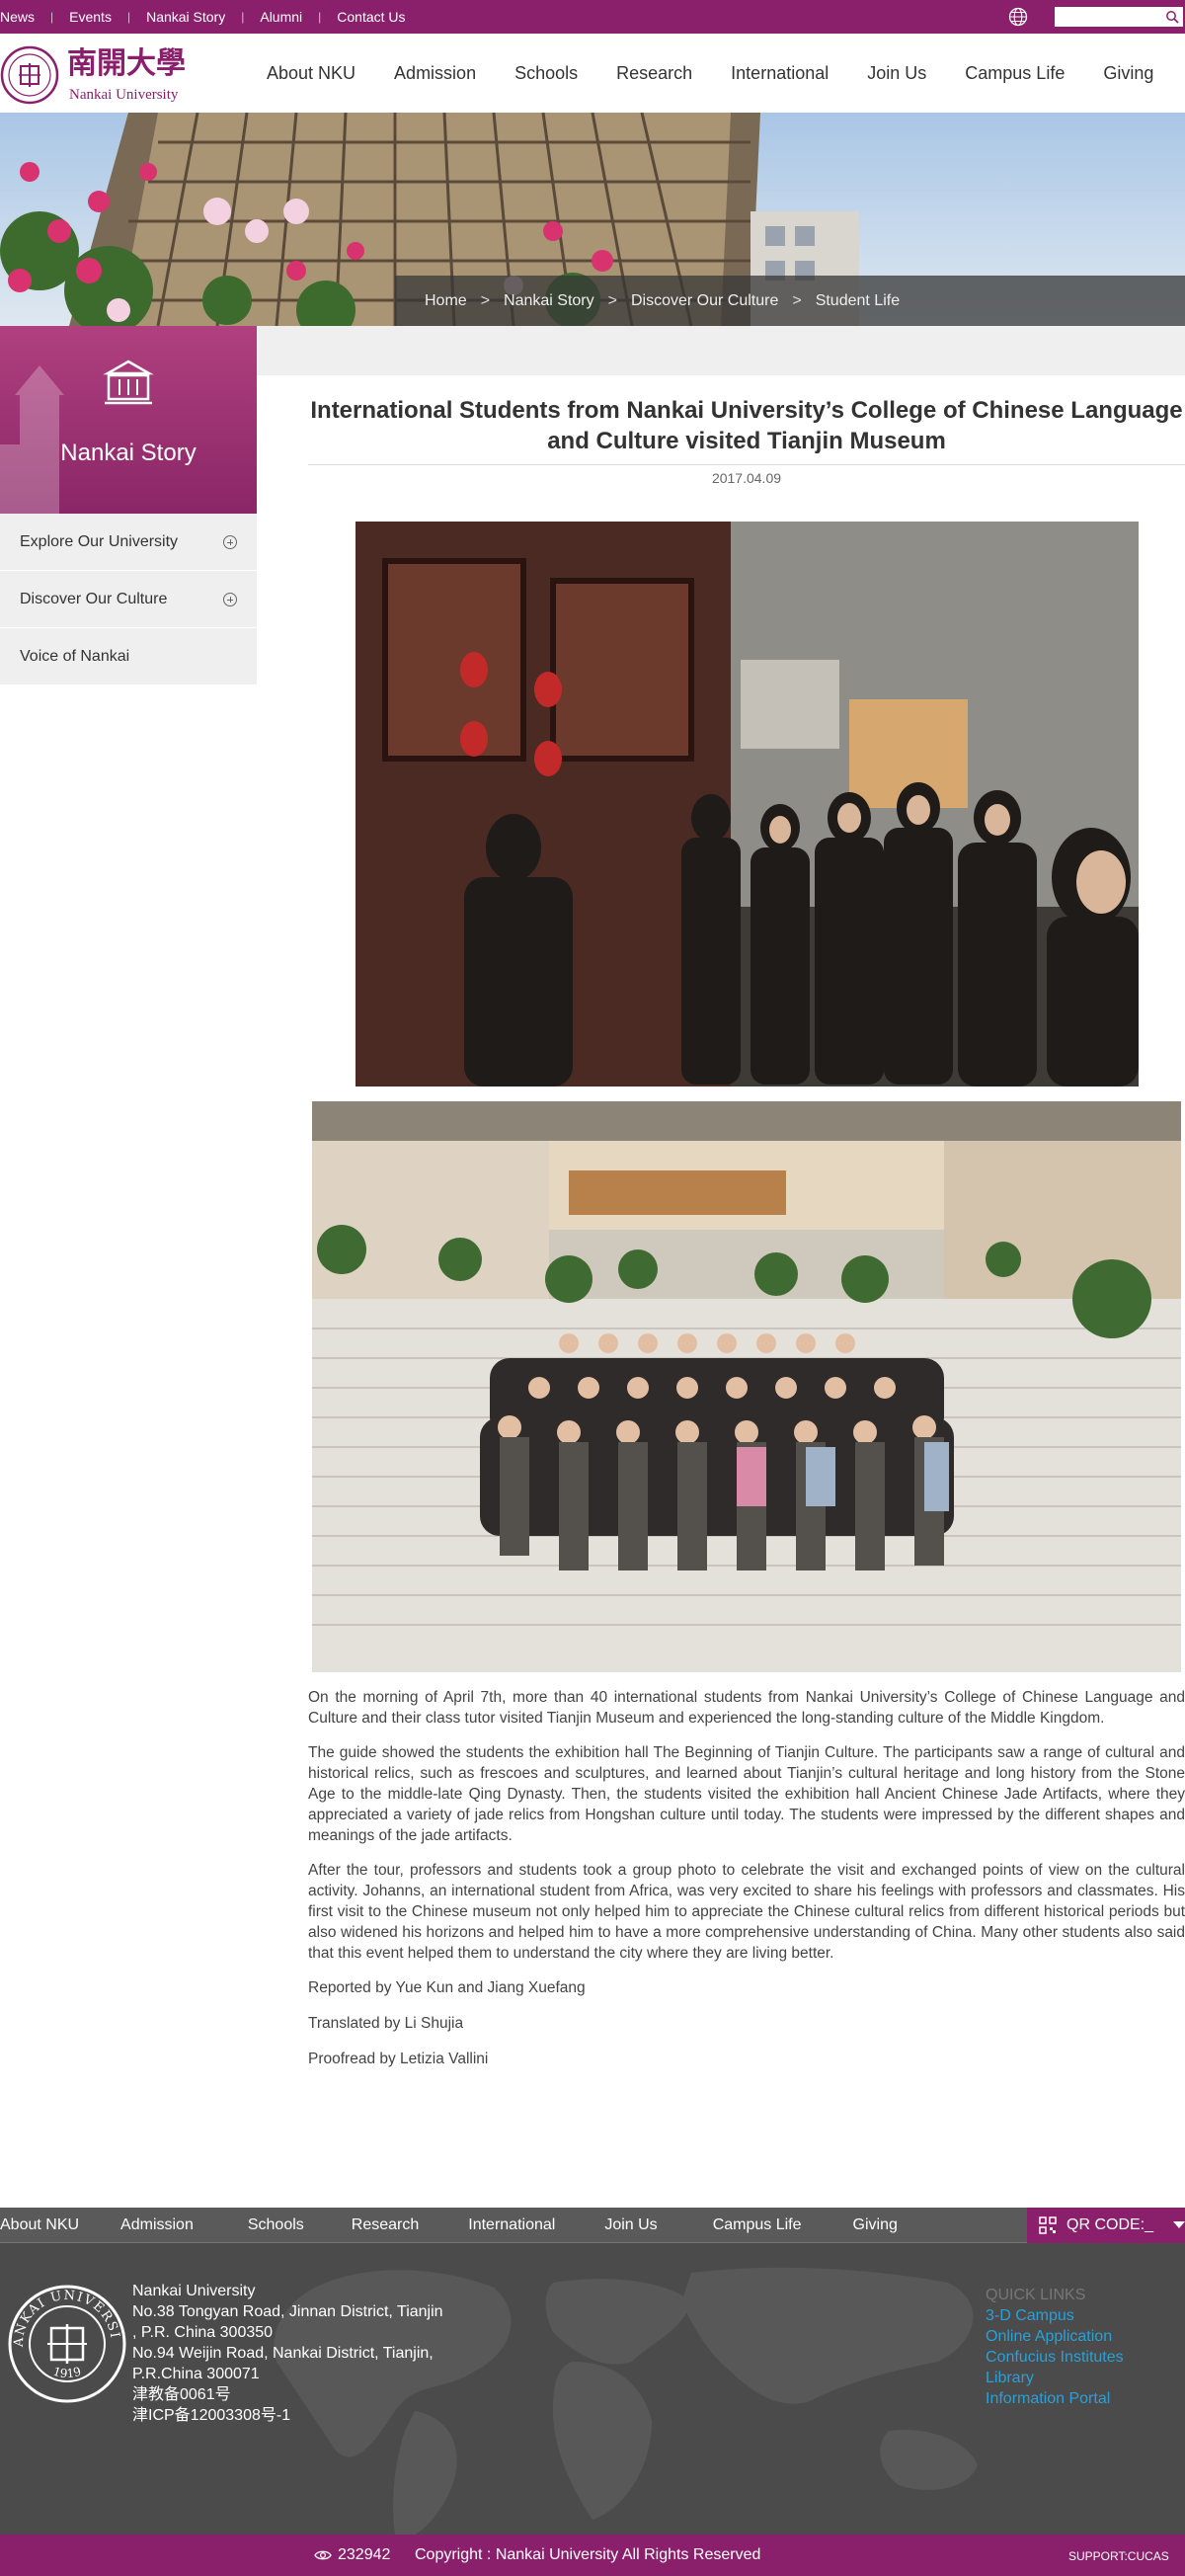 The image size is (1185, 2576). Describe the element at coordinates (281, 17) in the screenshot. I see `top-link-alumni: Alumni` at that location.